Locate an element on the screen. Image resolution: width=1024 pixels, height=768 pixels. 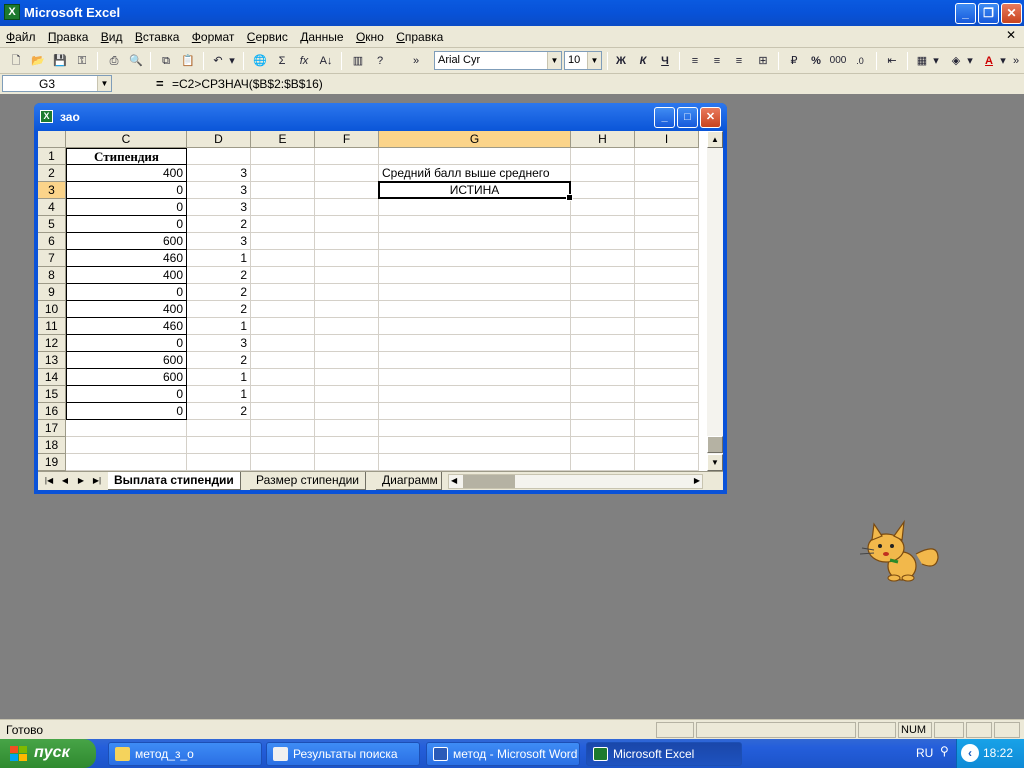
paste-icon: 📋 is located at coordinates (188, 61).